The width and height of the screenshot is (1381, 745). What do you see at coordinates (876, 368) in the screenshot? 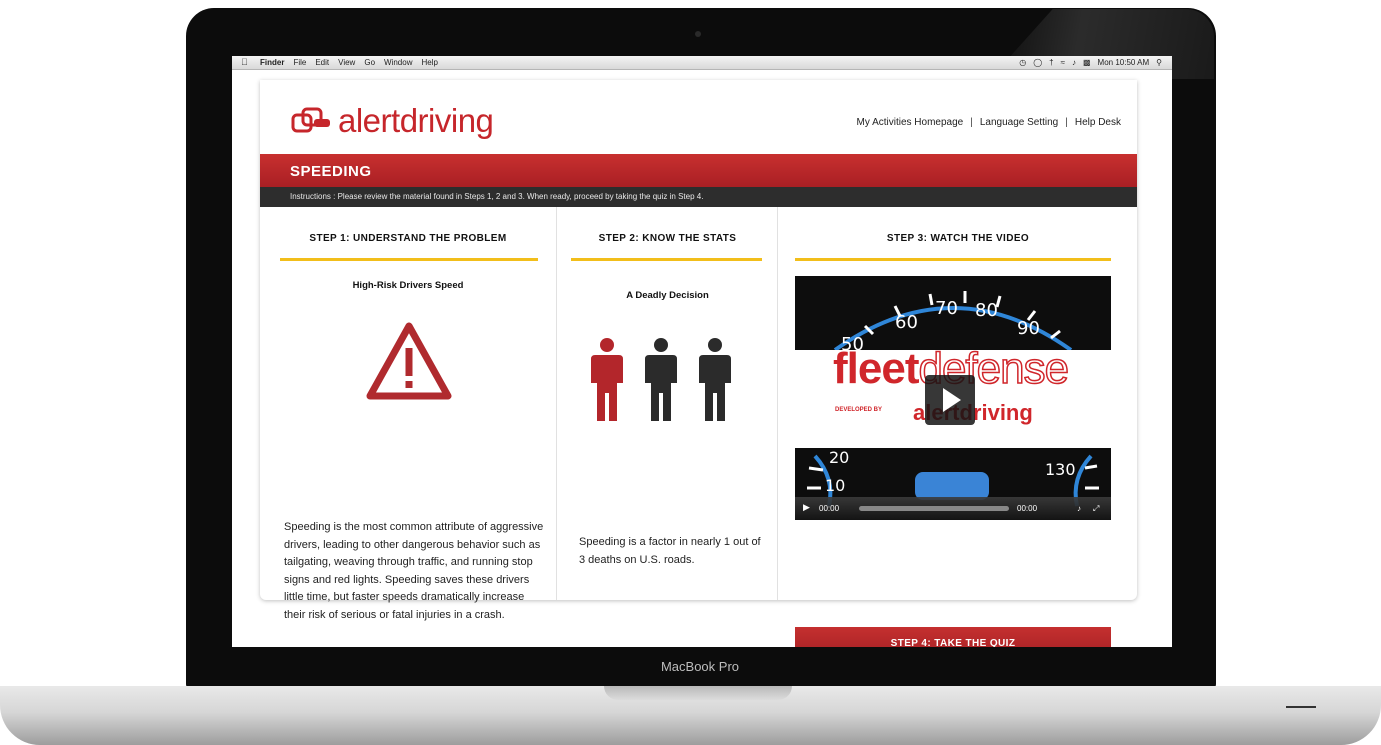
I see `video-brand-bold: fleet` at bounding box center [876, 368].